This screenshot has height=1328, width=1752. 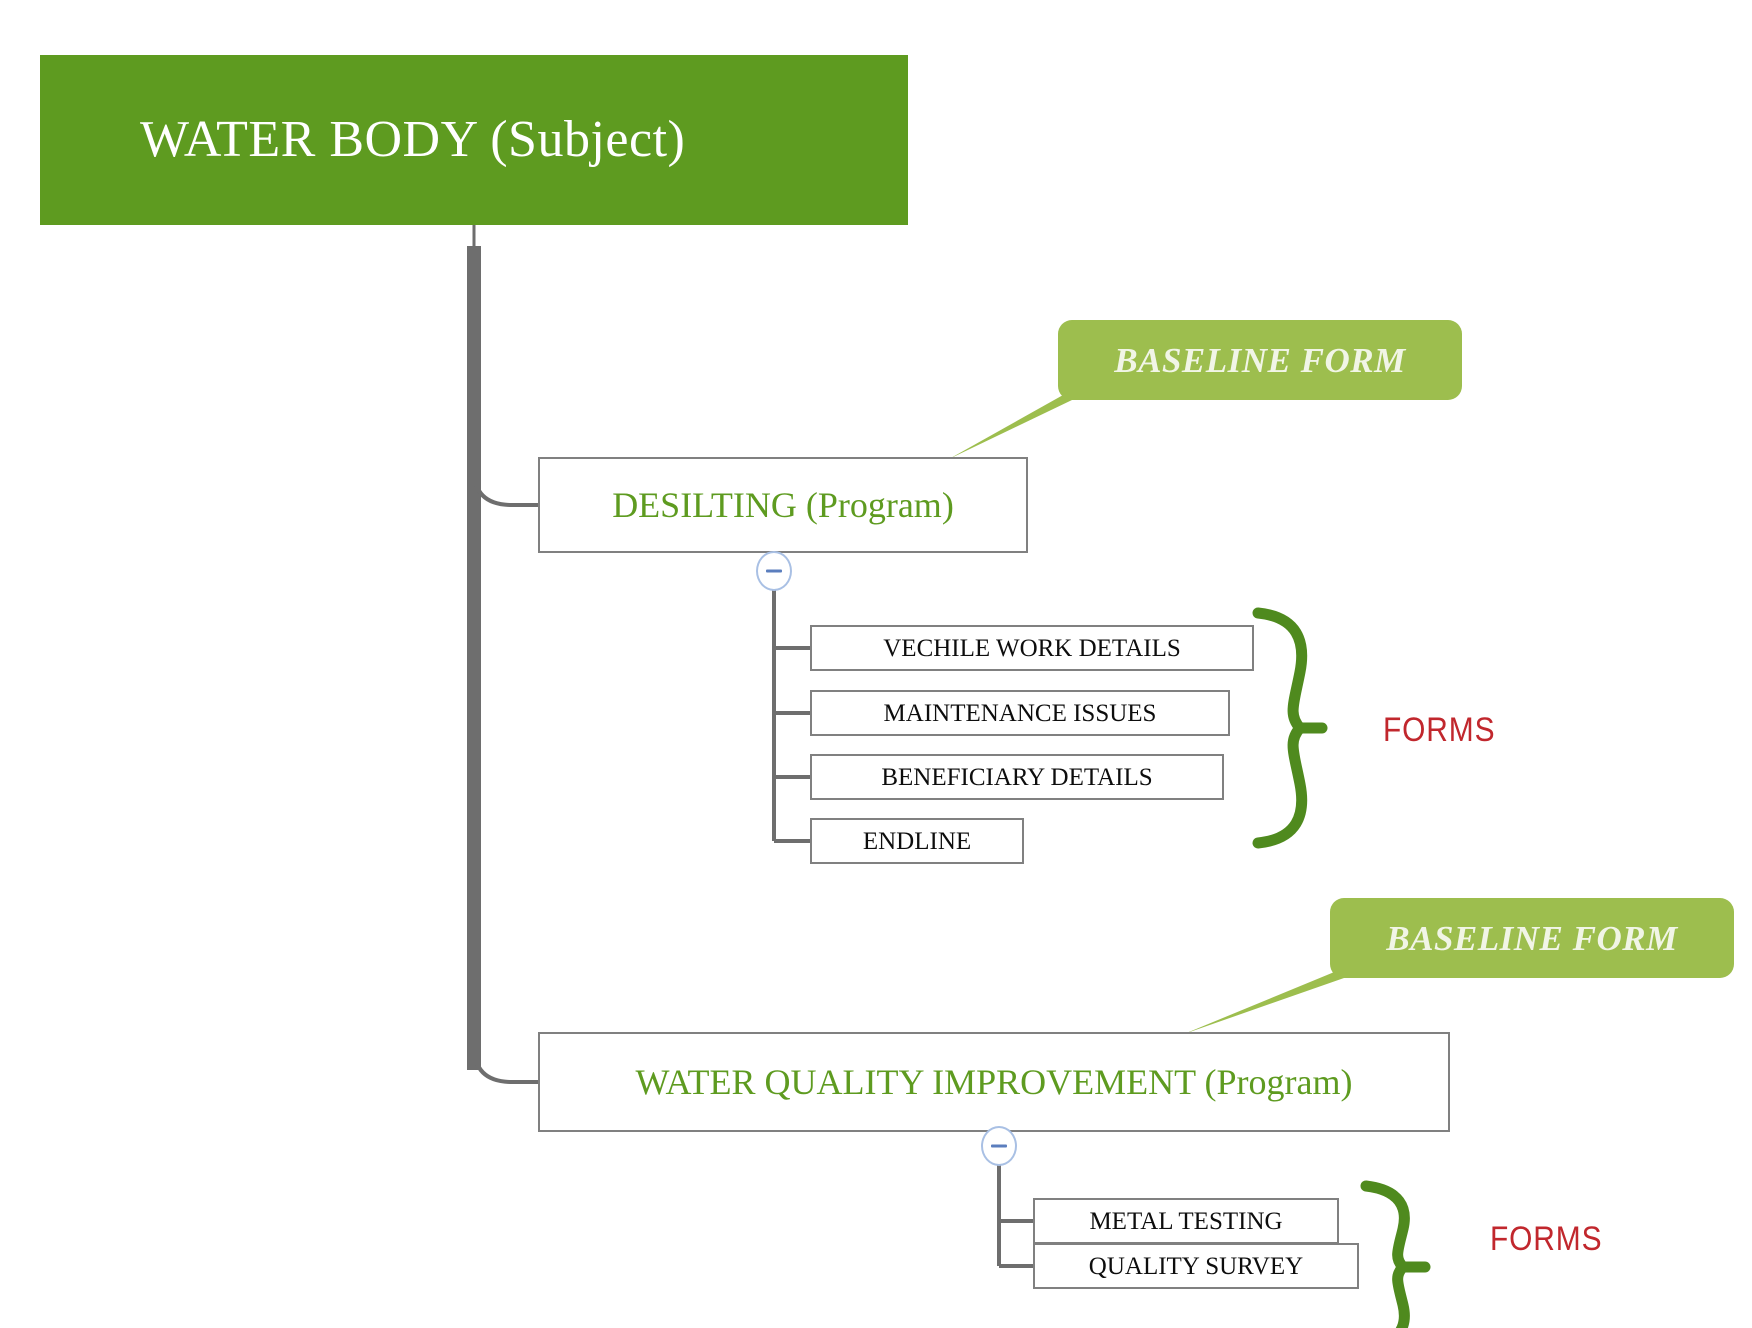 I want to click on callout-tail-waterquality, so click(x=1264, y=1001).